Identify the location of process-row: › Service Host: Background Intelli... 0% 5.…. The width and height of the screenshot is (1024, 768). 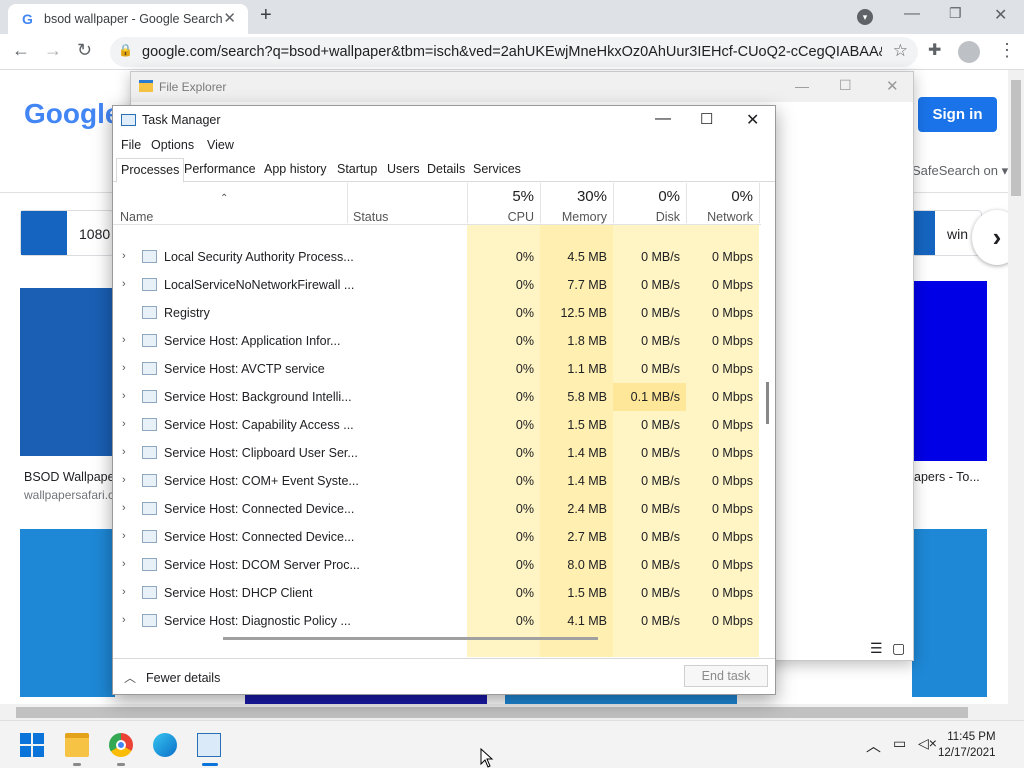
(437, 397).